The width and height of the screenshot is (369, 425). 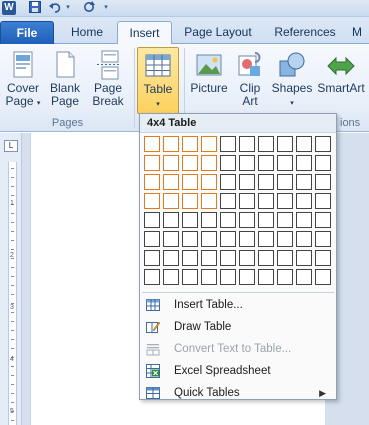 I want to click on customize-toolbar-icon: ▾, so click(x=106, y=8).